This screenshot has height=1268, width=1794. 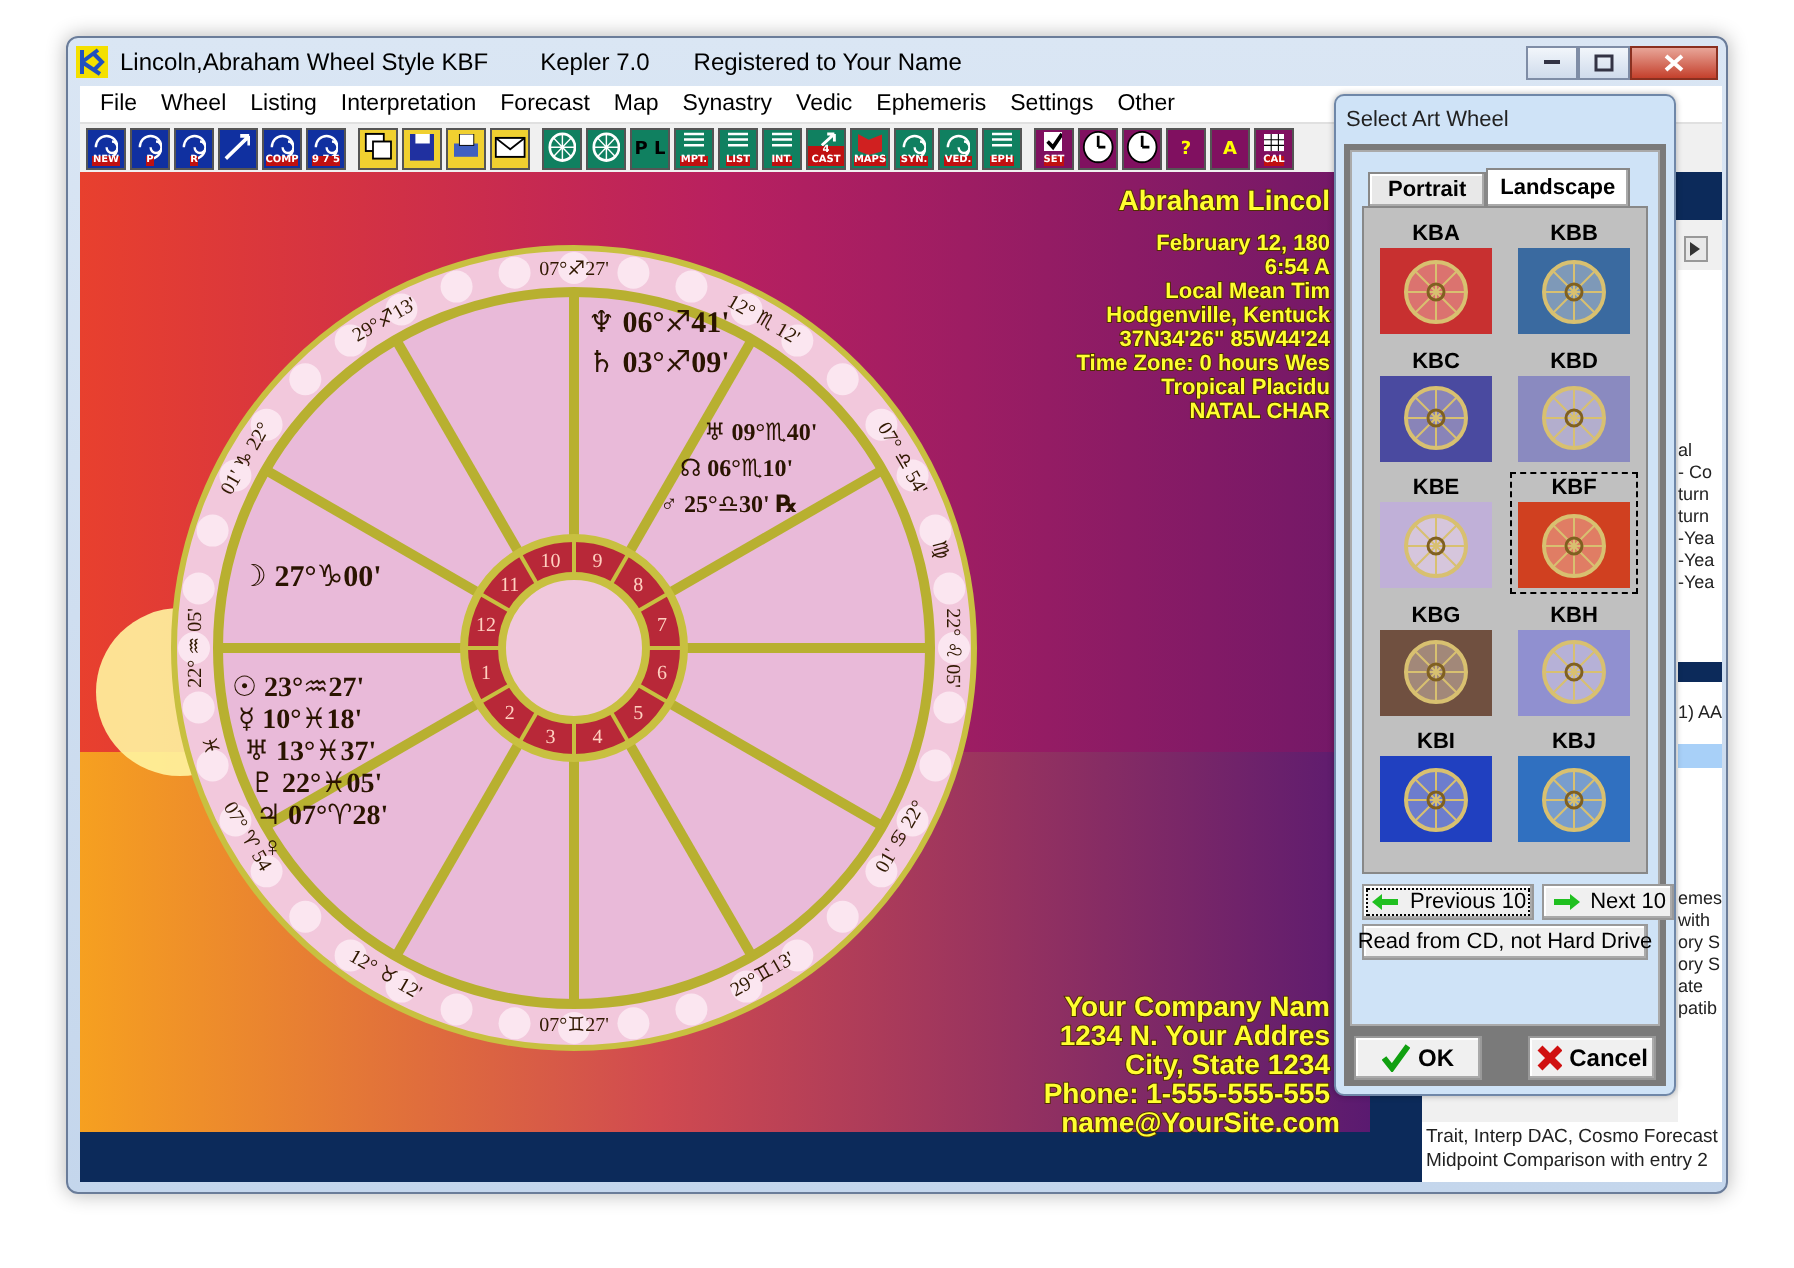 What do you see at coordinates (827, 62) in the screenshot?
I see `registration-text: Registered to Your Name` at bounding box center [827, 62].